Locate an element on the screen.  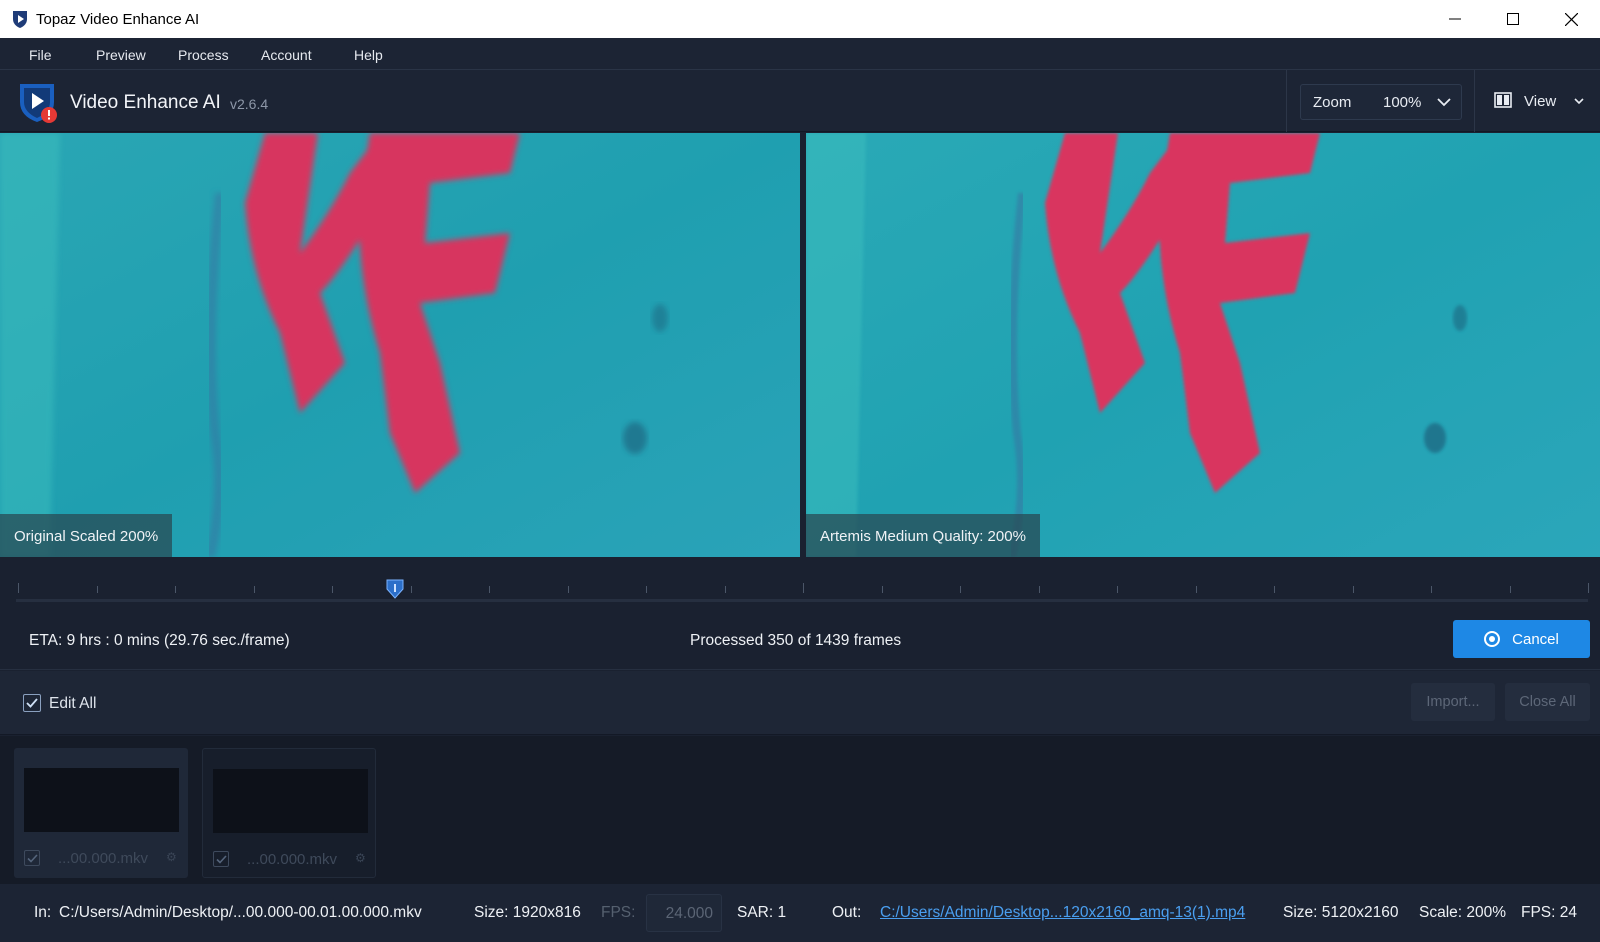
edit-all-label: Edit All is located at coordinates (73, 703).